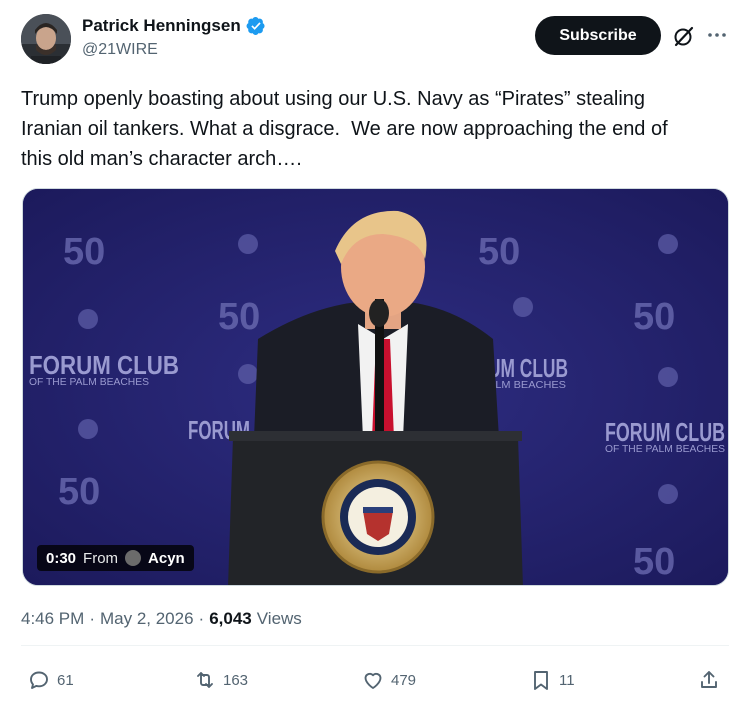 This screenshot has height=709, width=750. What do you see at coordinates (388, 680) in the screenshot?
I see `like-button: 479` at bounding box center [388, 680].